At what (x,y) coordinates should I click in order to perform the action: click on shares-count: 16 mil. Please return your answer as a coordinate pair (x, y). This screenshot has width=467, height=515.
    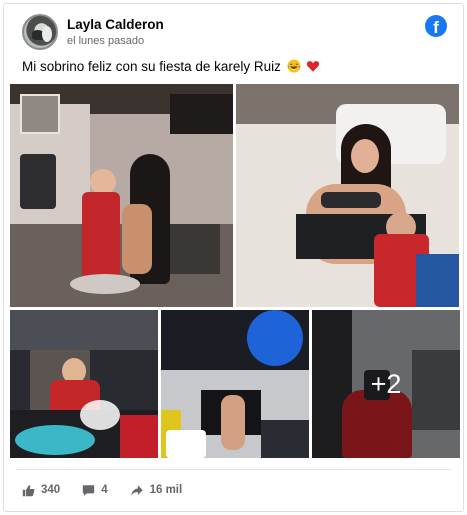
    Looking at the image, I should click on (156, 490).